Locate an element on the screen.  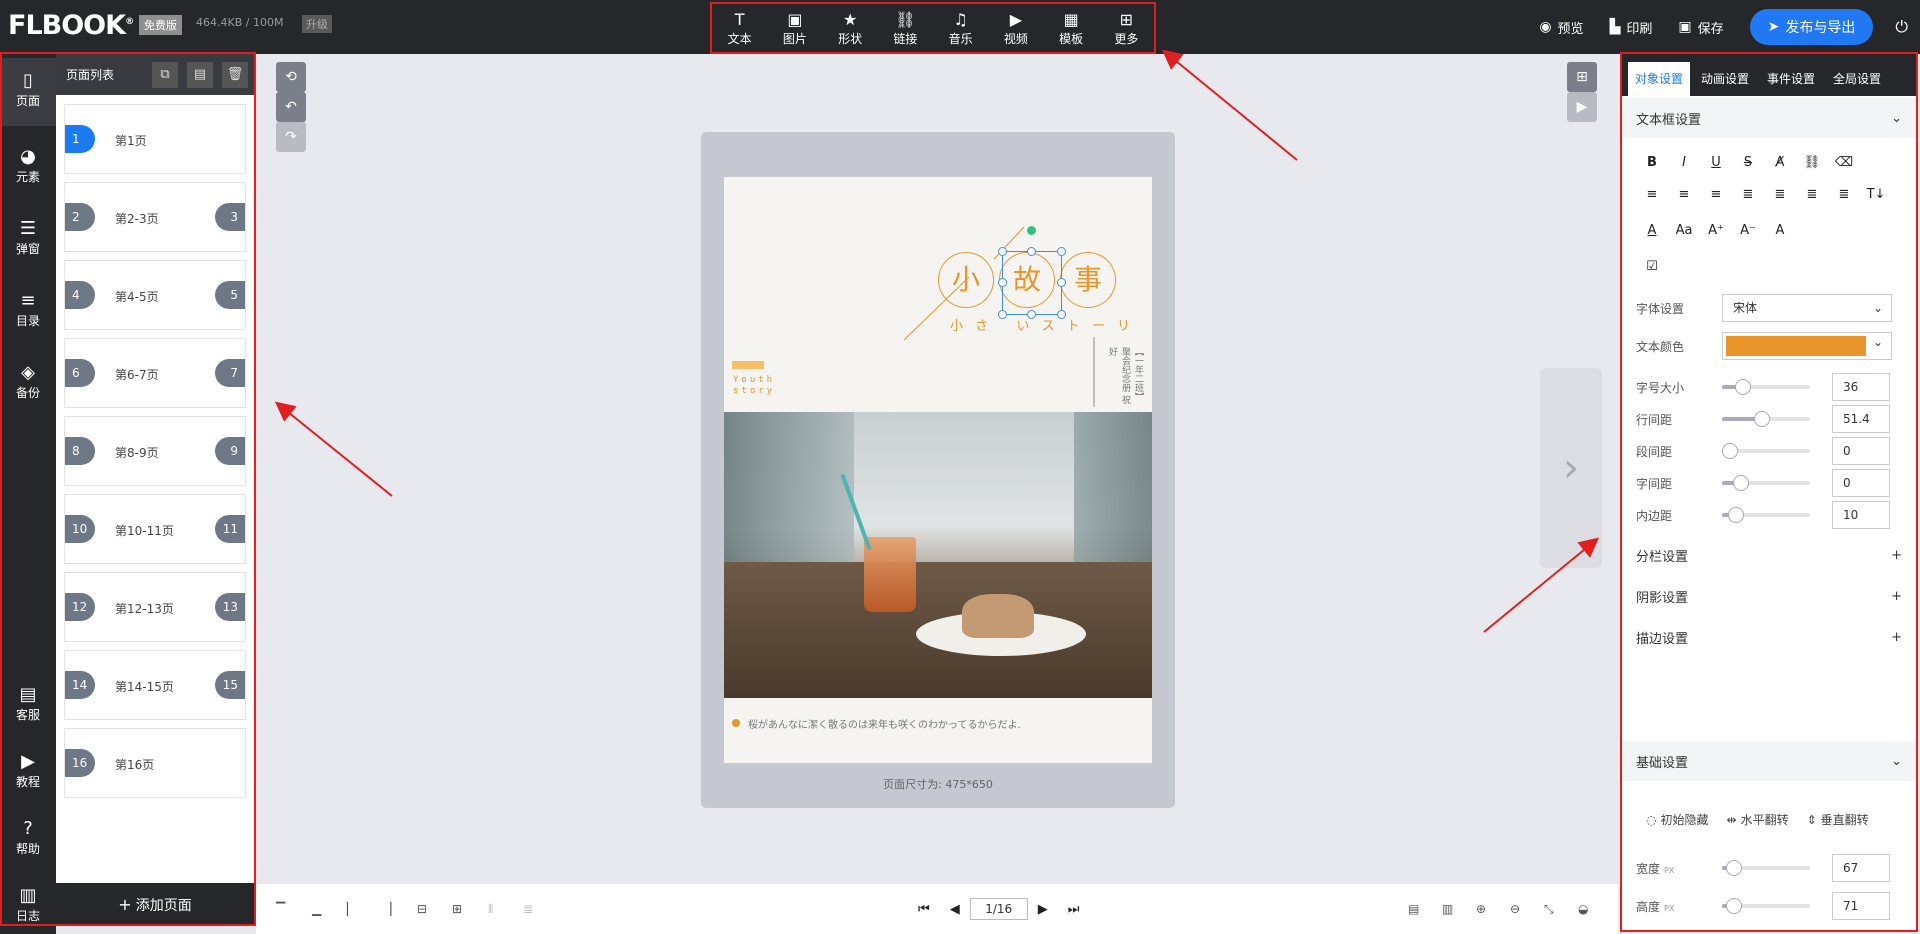
page-item: 16 第16页 is located at coordinates (155, 763).